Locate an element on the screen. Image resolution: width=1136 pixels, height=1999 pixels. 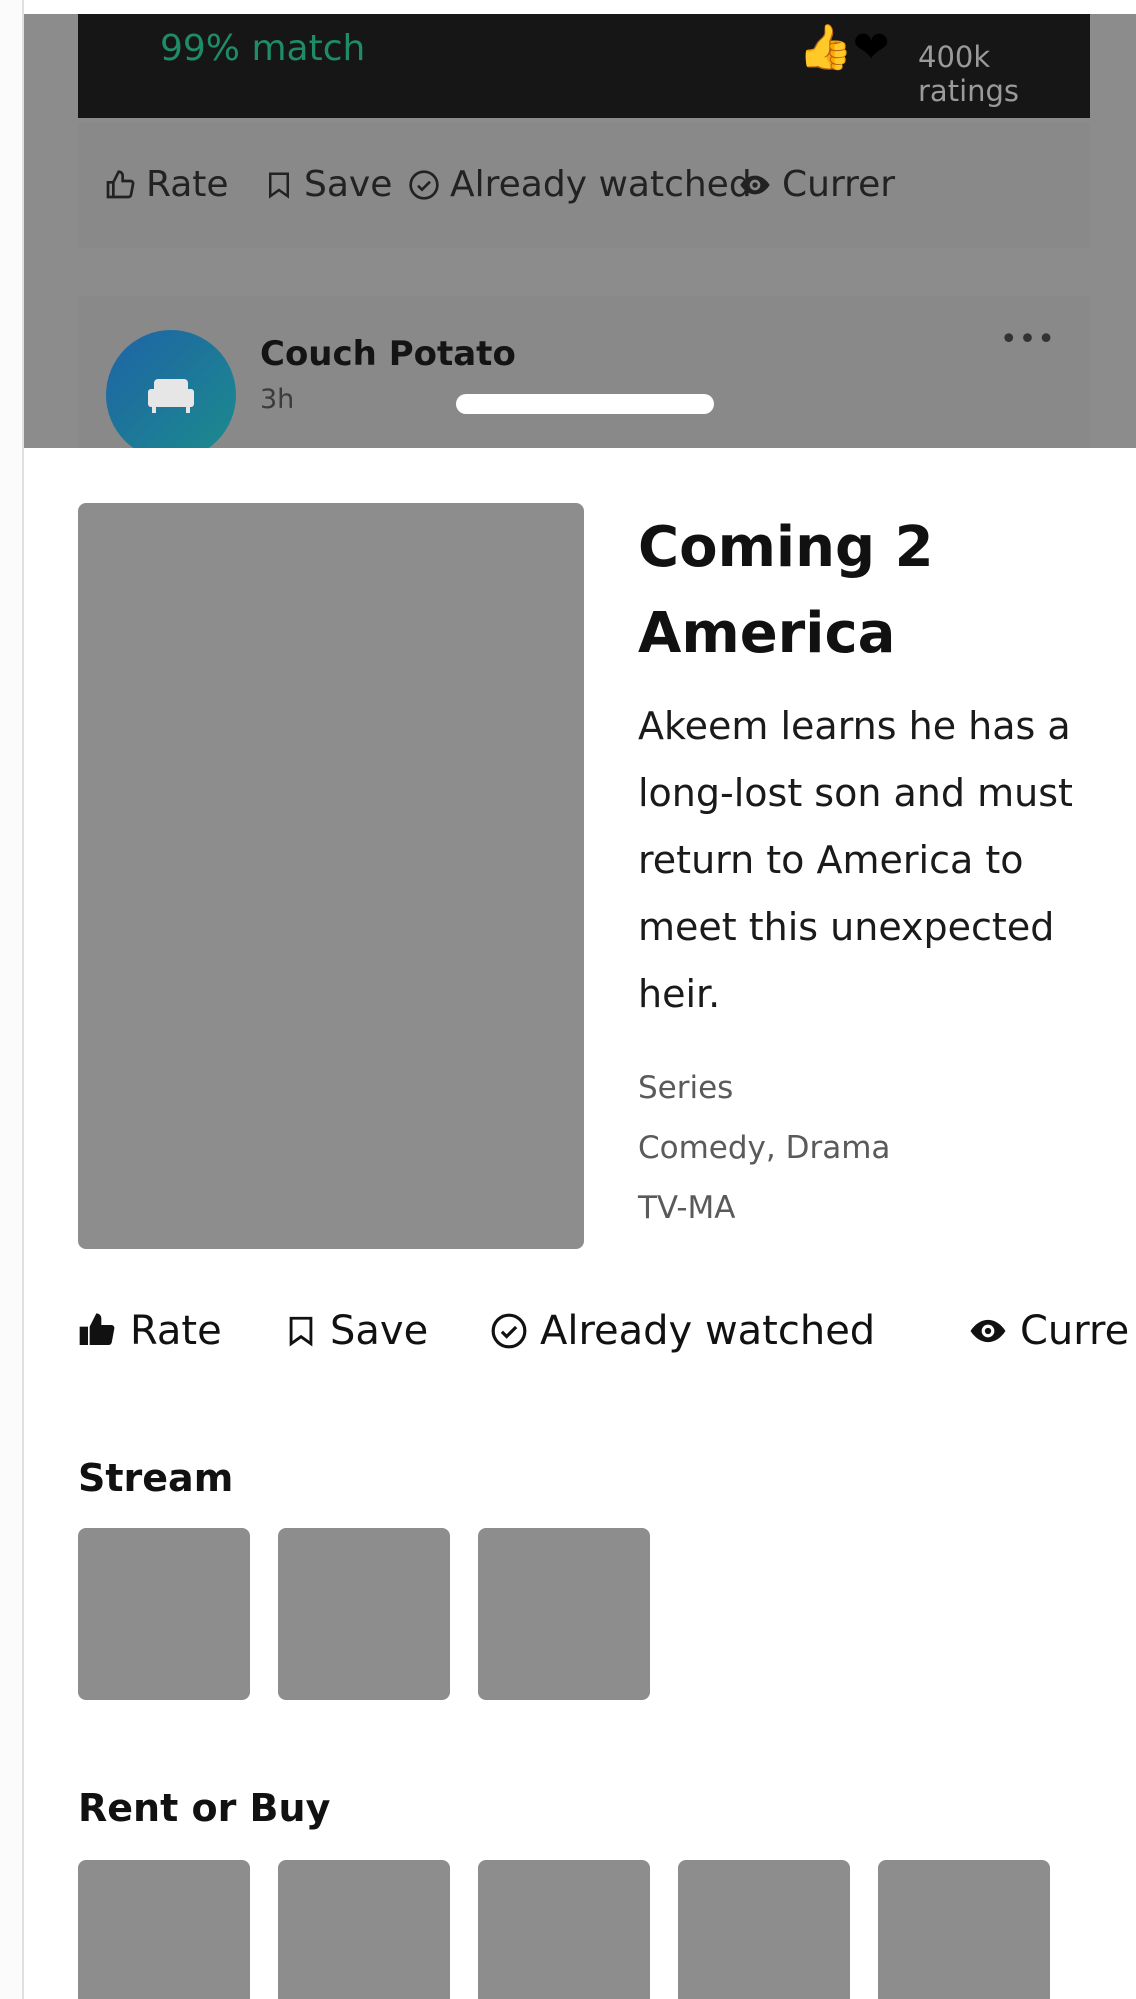
already-watched-button: Already watched is located at coordinates (682, 1331).